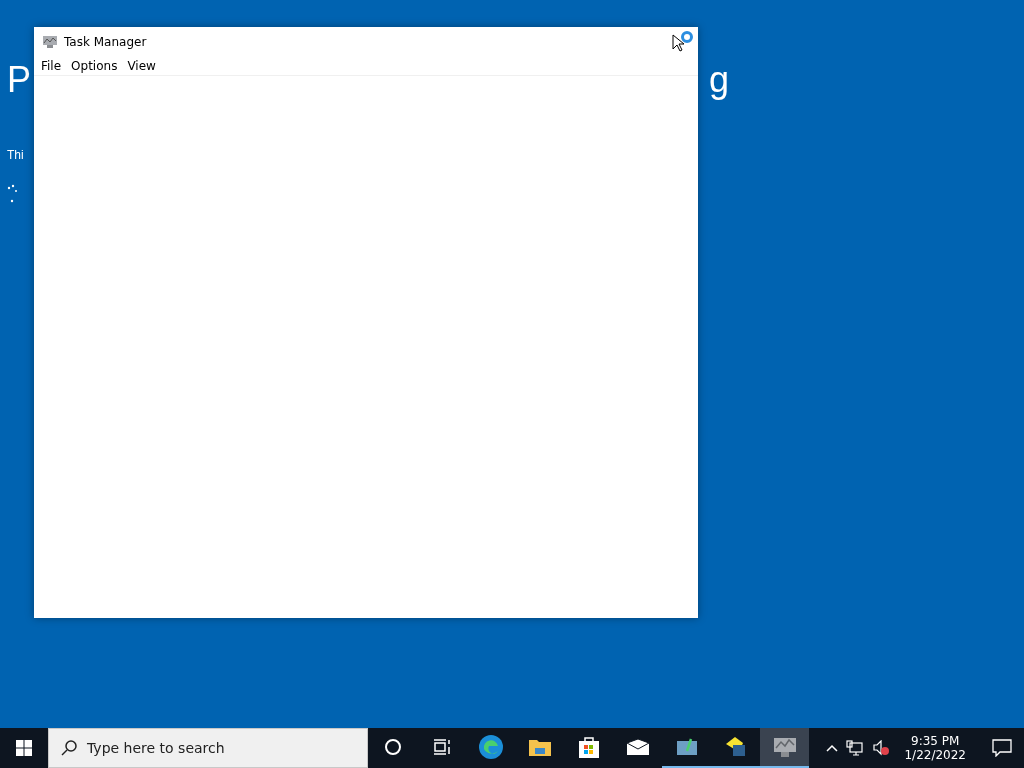 This screenshot has height=768, width=1024. I want to click on envelope-icon, so click(637, 747).